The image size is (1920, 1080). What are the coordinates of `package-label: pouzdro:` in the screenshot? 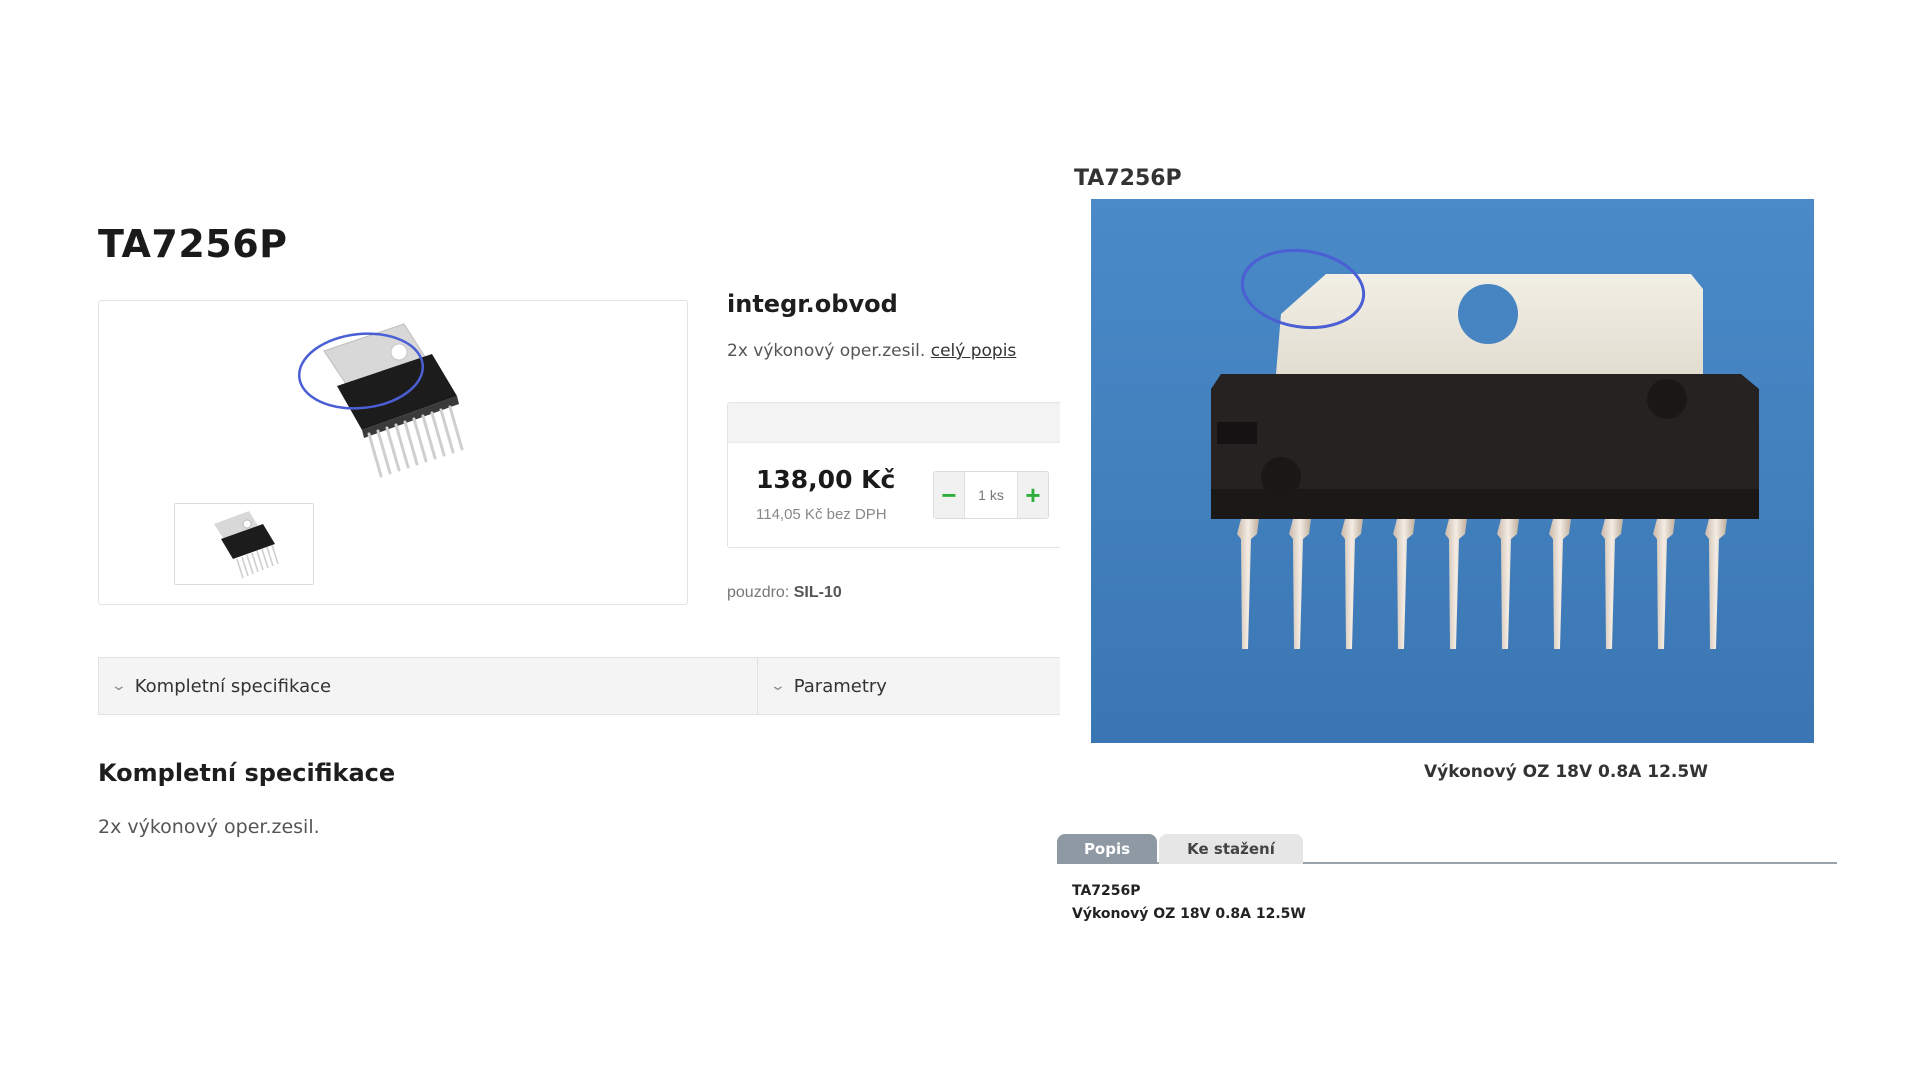 It's located at (758, 592).